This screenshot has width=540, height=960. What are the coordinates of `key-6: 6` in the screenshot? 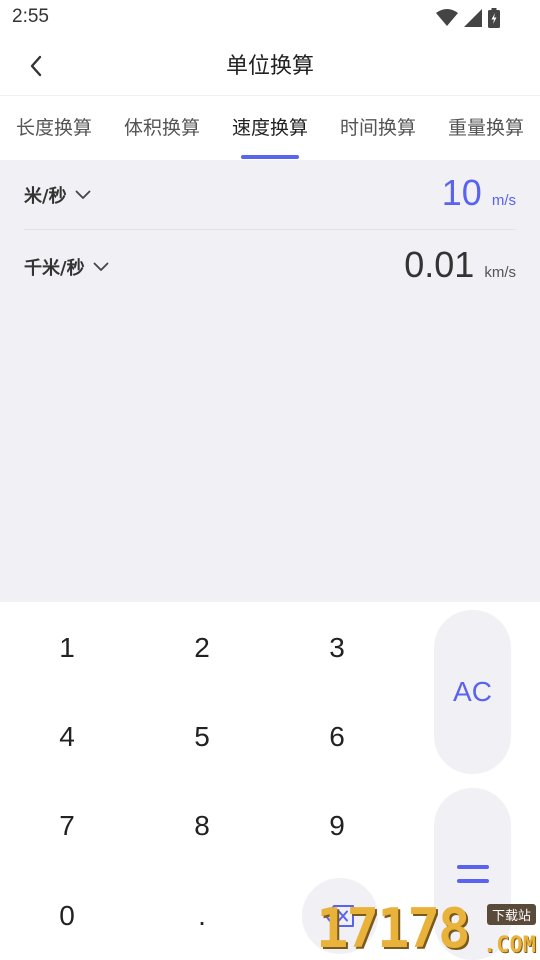 It's located at (337, 737).